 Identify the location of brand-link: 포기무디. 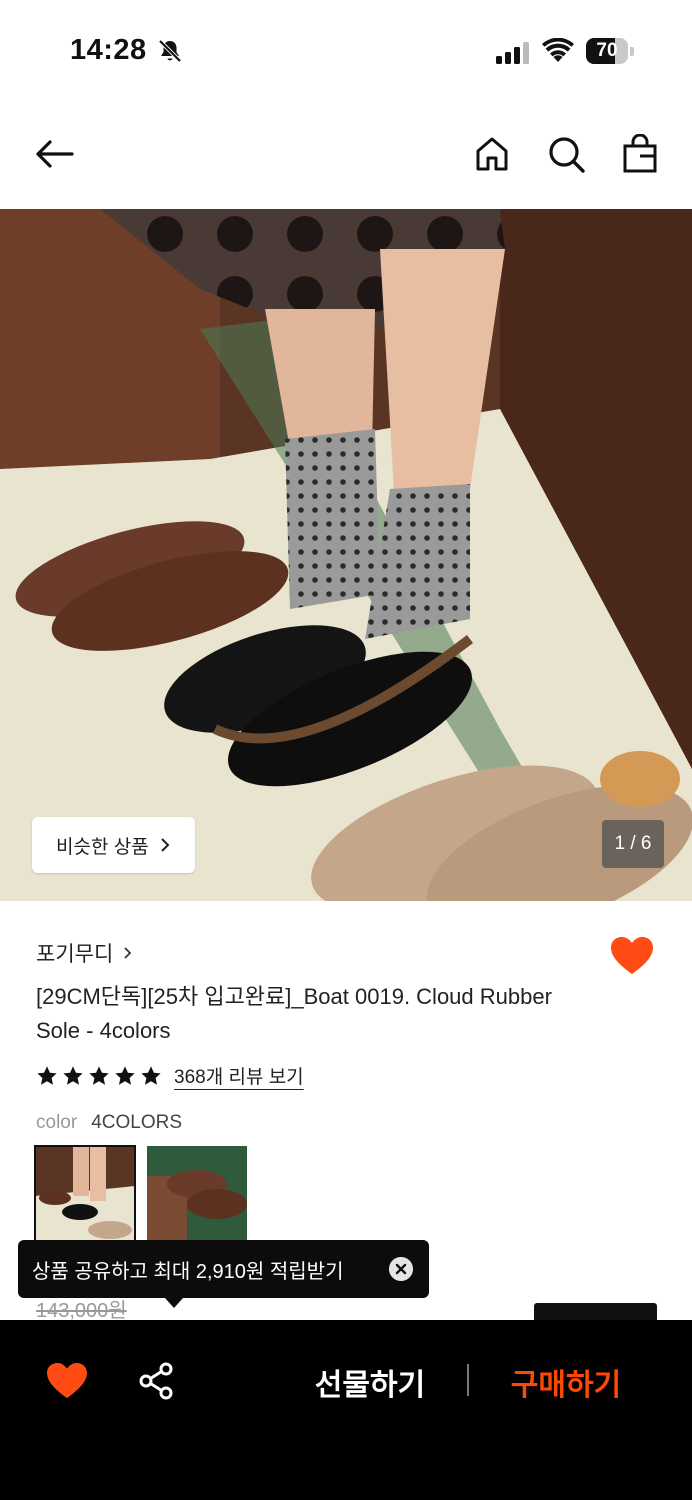
(84, 953).